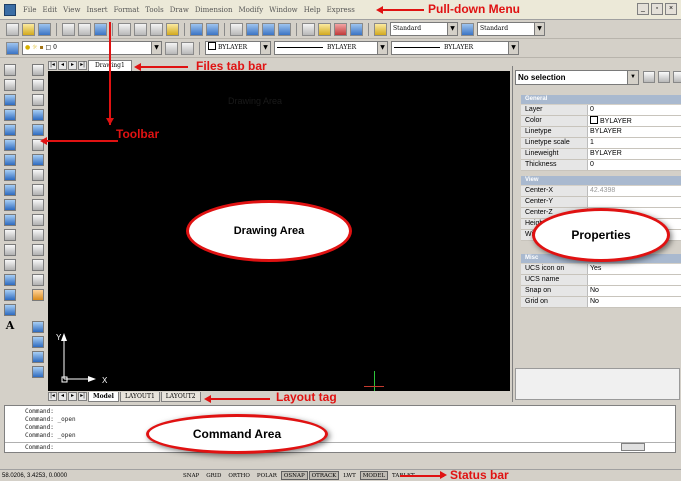 The height and width of the screenshot is (481, 681). What do you see at coordinates (10, 190) in the screenshot?
I see `spline-icon` at bounding box center [10, 190].